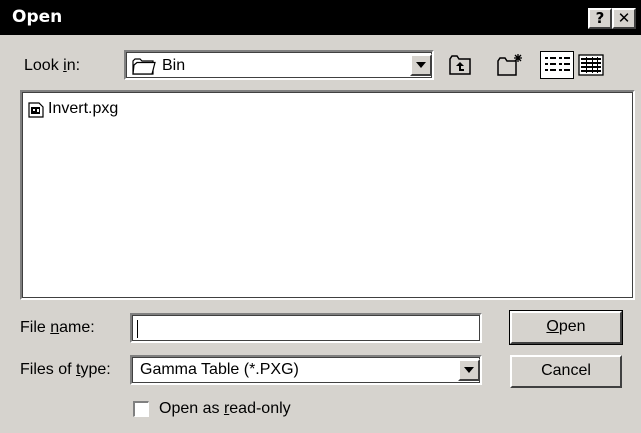 The height and width of the screenshot is (433, 641). Describe the element at coordinates (52, 65) in the screenshot. I see `look-in-label: Look in:` at that location.